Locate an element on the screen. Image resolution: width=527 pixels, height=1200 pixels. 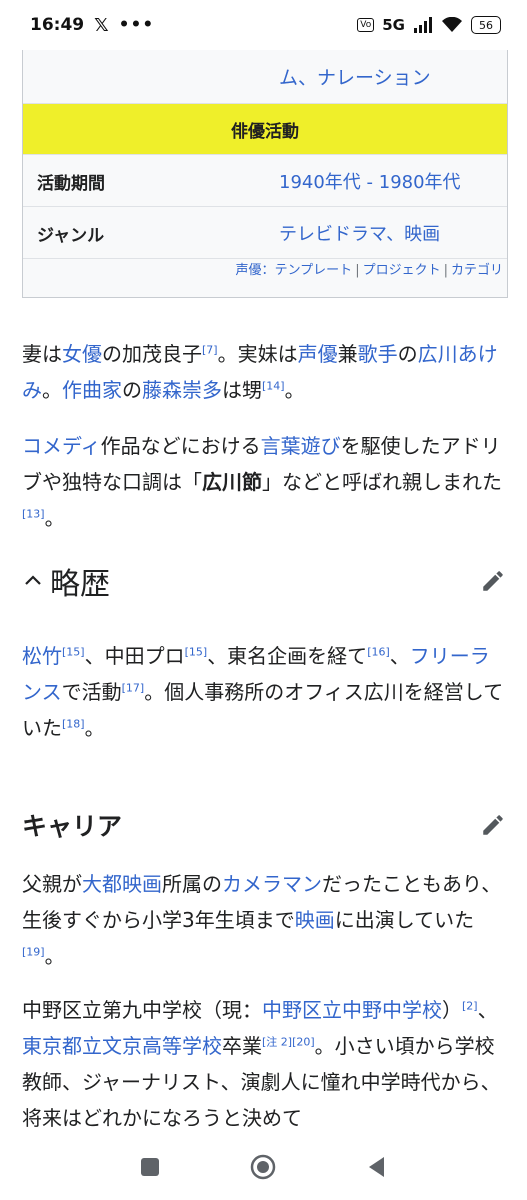
text: 父親が is located at coordinates (52, 884).